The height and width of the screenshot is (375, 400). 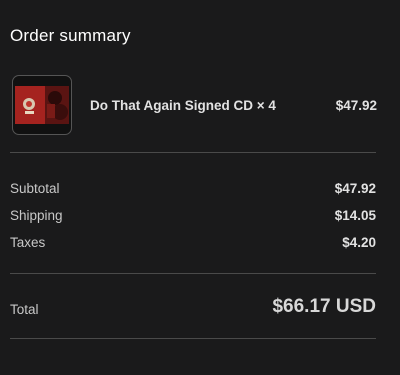 What do you see at coordinates (36, 215) in the screenshot?
I see `shipping-label: Shipping` at bounding box center [36, 215].